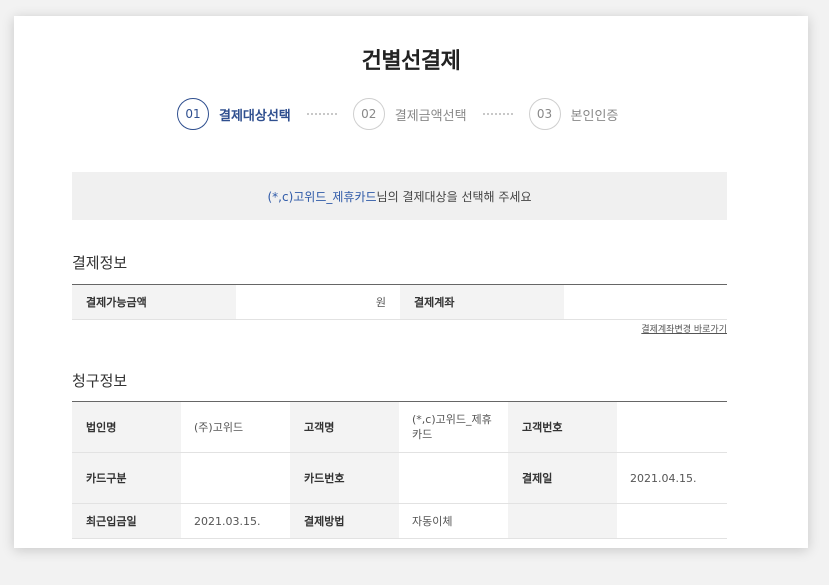 The width and height of the screenshot is (829, 585). What do you see at coordinates (227, 521) in the screenshot?
I see `last-deposit-value: 2021.03.15.` at bounding box center [227, 521].